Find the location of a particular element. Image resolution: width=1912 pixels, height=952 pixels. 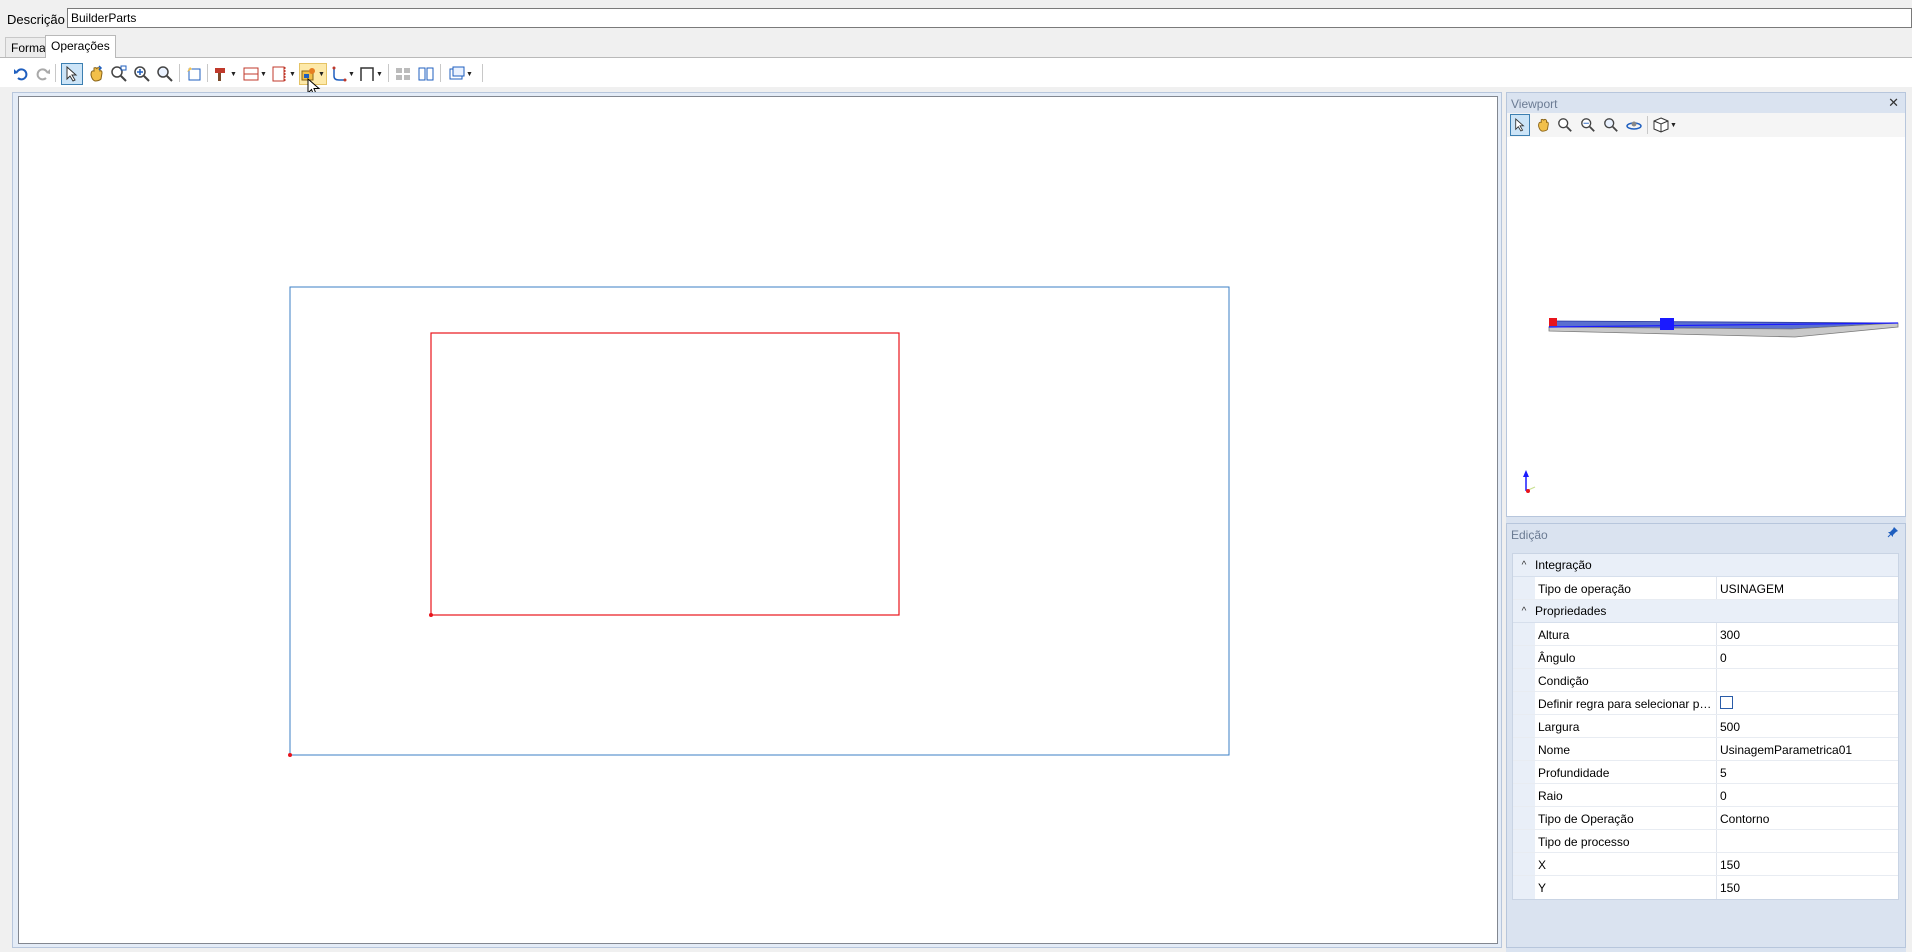

view-dropdown-button: ▼ is located at coordinates (461, 74).